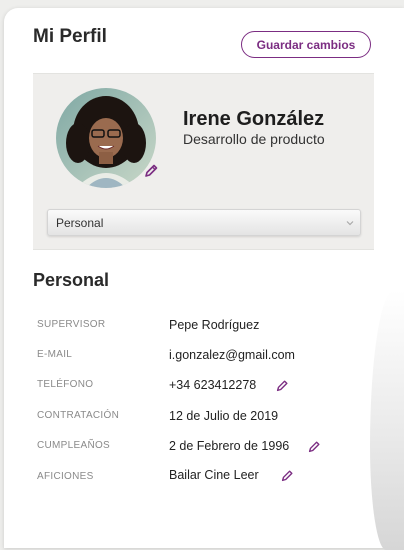 Image resolution: width=404 pixels, height=550 pixels. I want to click on edit-hobbies-button, so click(287, 476).